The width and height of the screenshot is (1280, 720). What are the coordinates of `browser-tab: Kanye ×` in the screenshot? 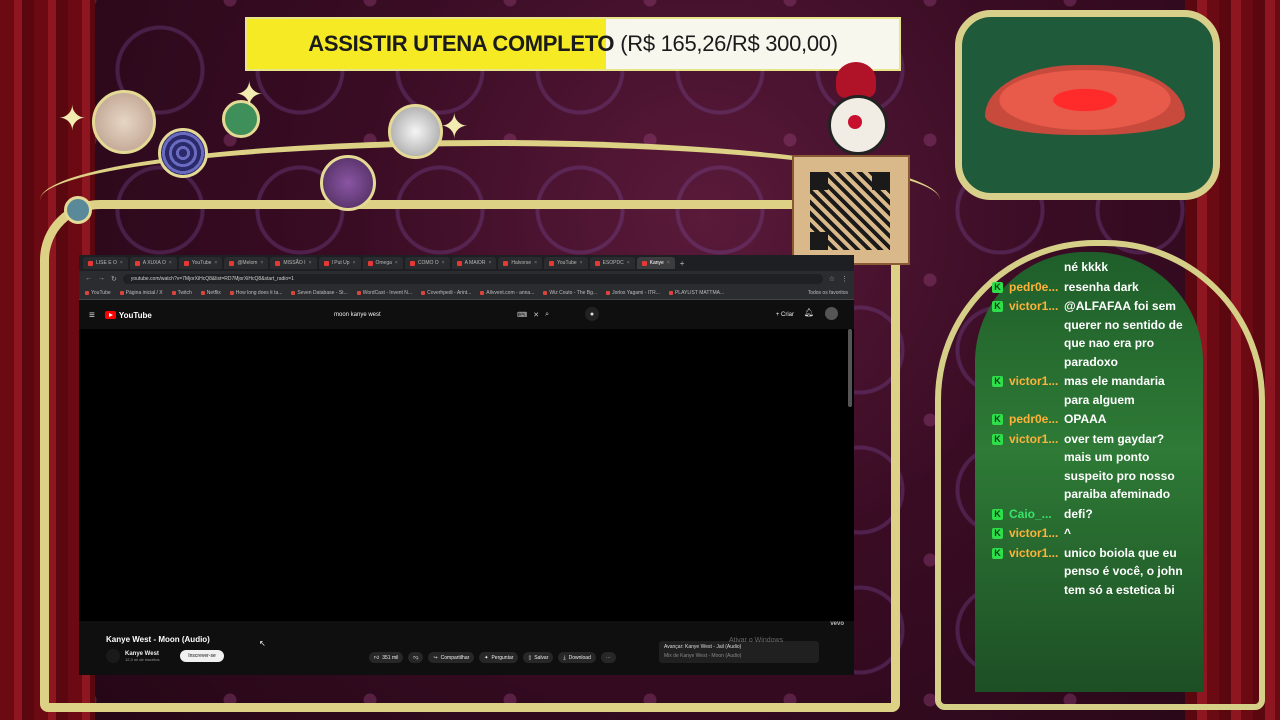 It's located at (655, 263).